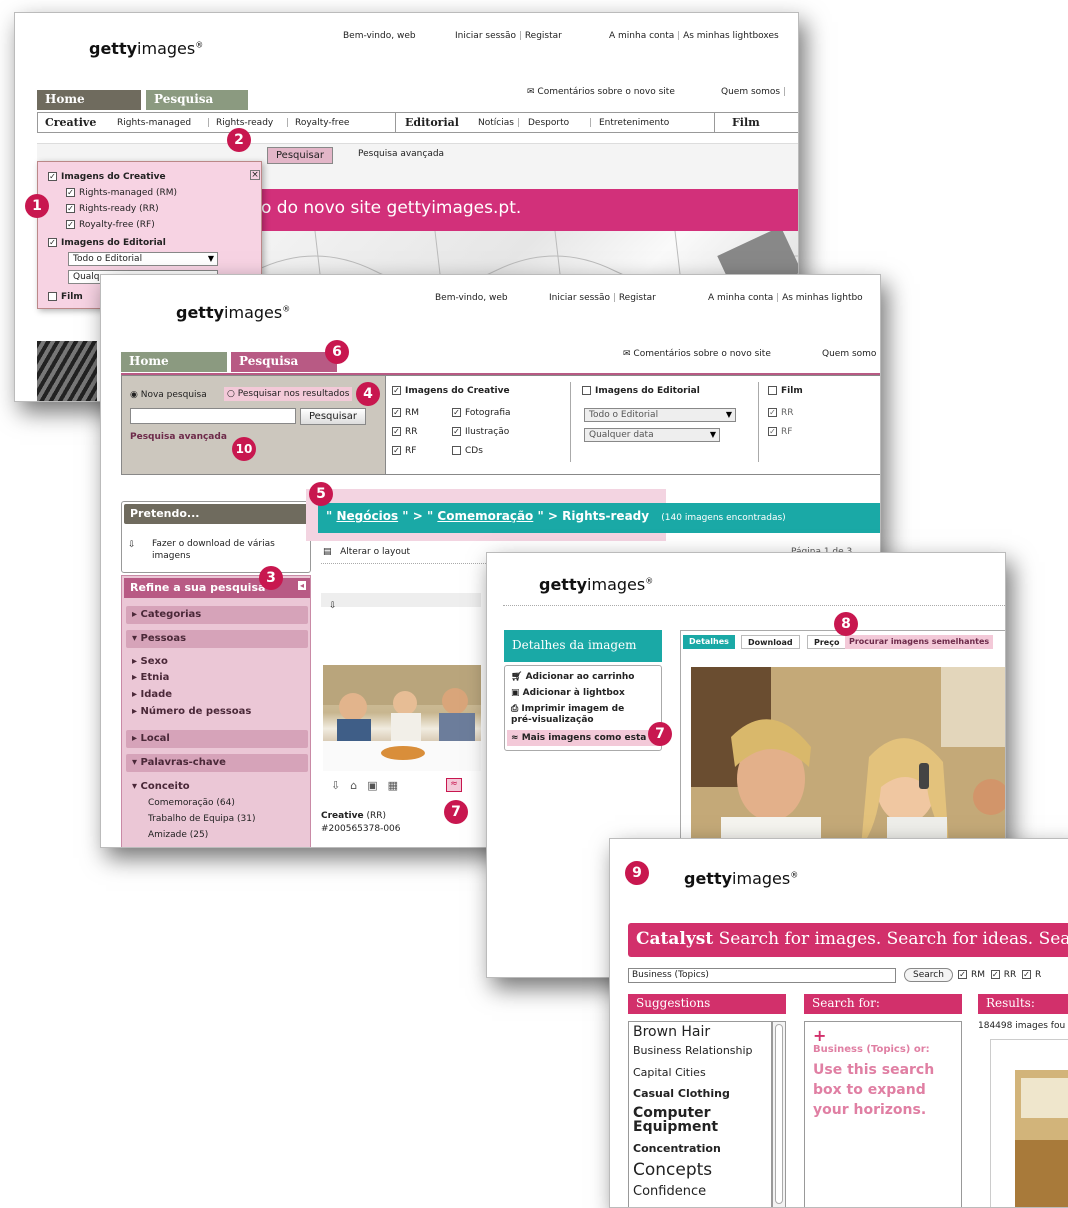 This screenshot has height=1208, width=1068. What do you see at coordinates (191, 711) in the screenshot?
I see `filter-num-people: ▸ Número de pessoas` at bounding box center [191, 711].